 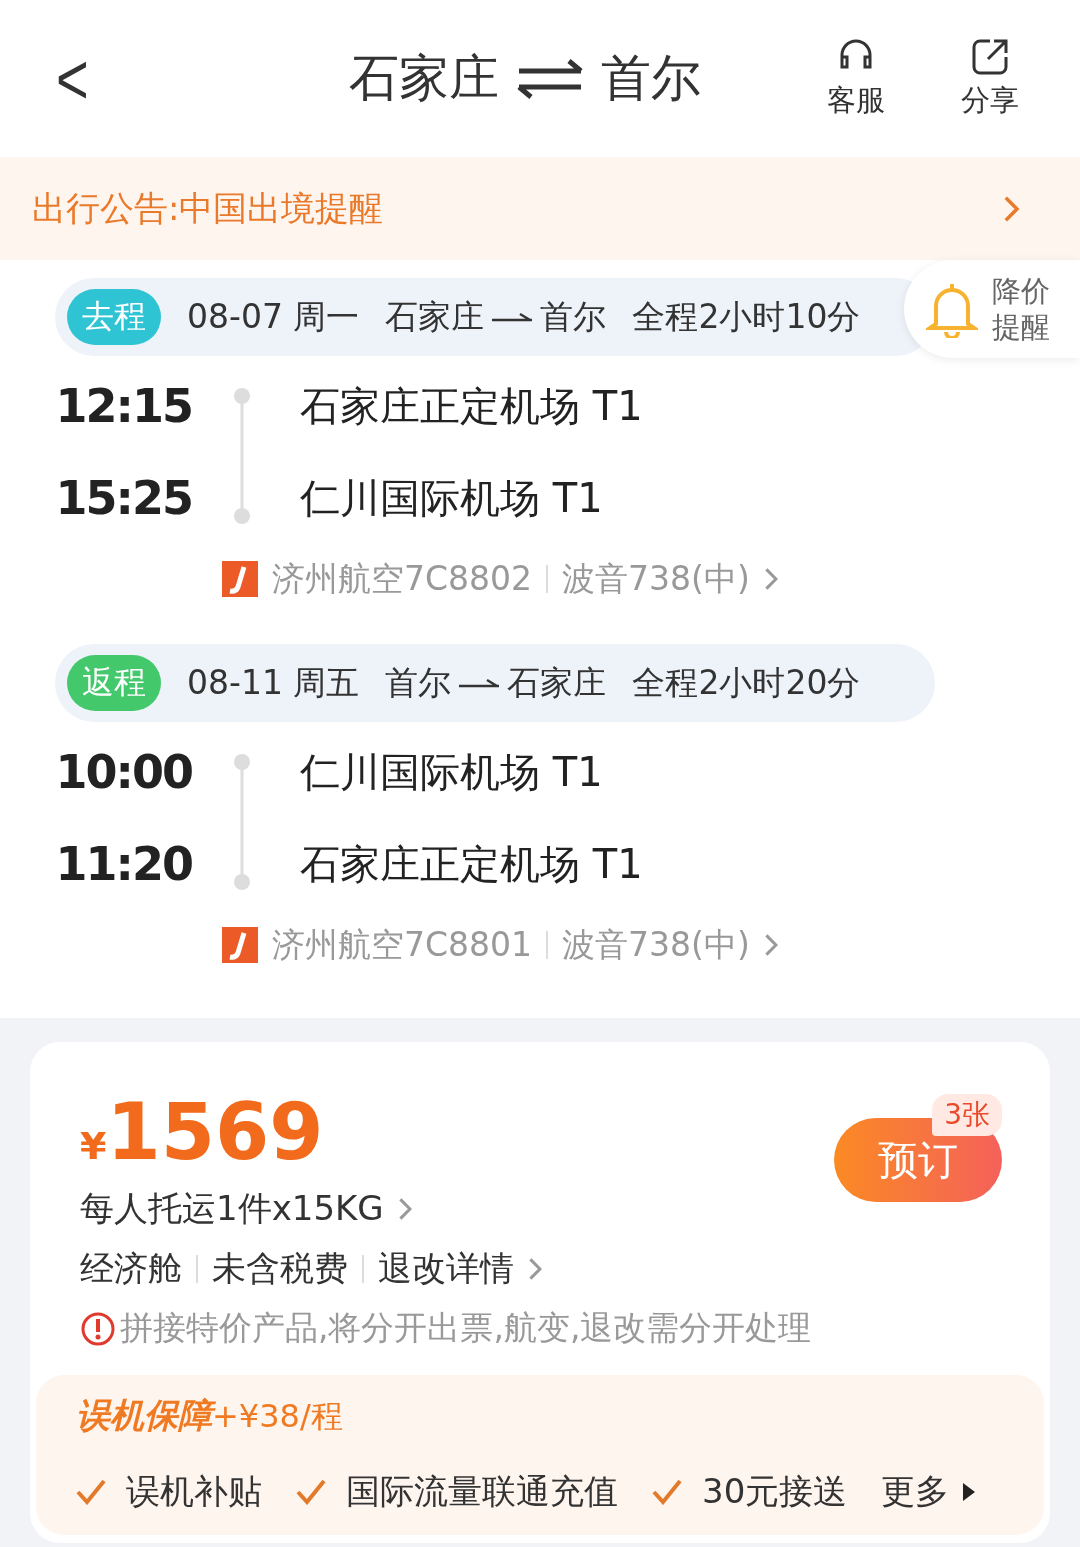 What do you see at coordinates (98, 1328) in the screenshot?
I see `warning-icon` at bounding box center [98, 1328].